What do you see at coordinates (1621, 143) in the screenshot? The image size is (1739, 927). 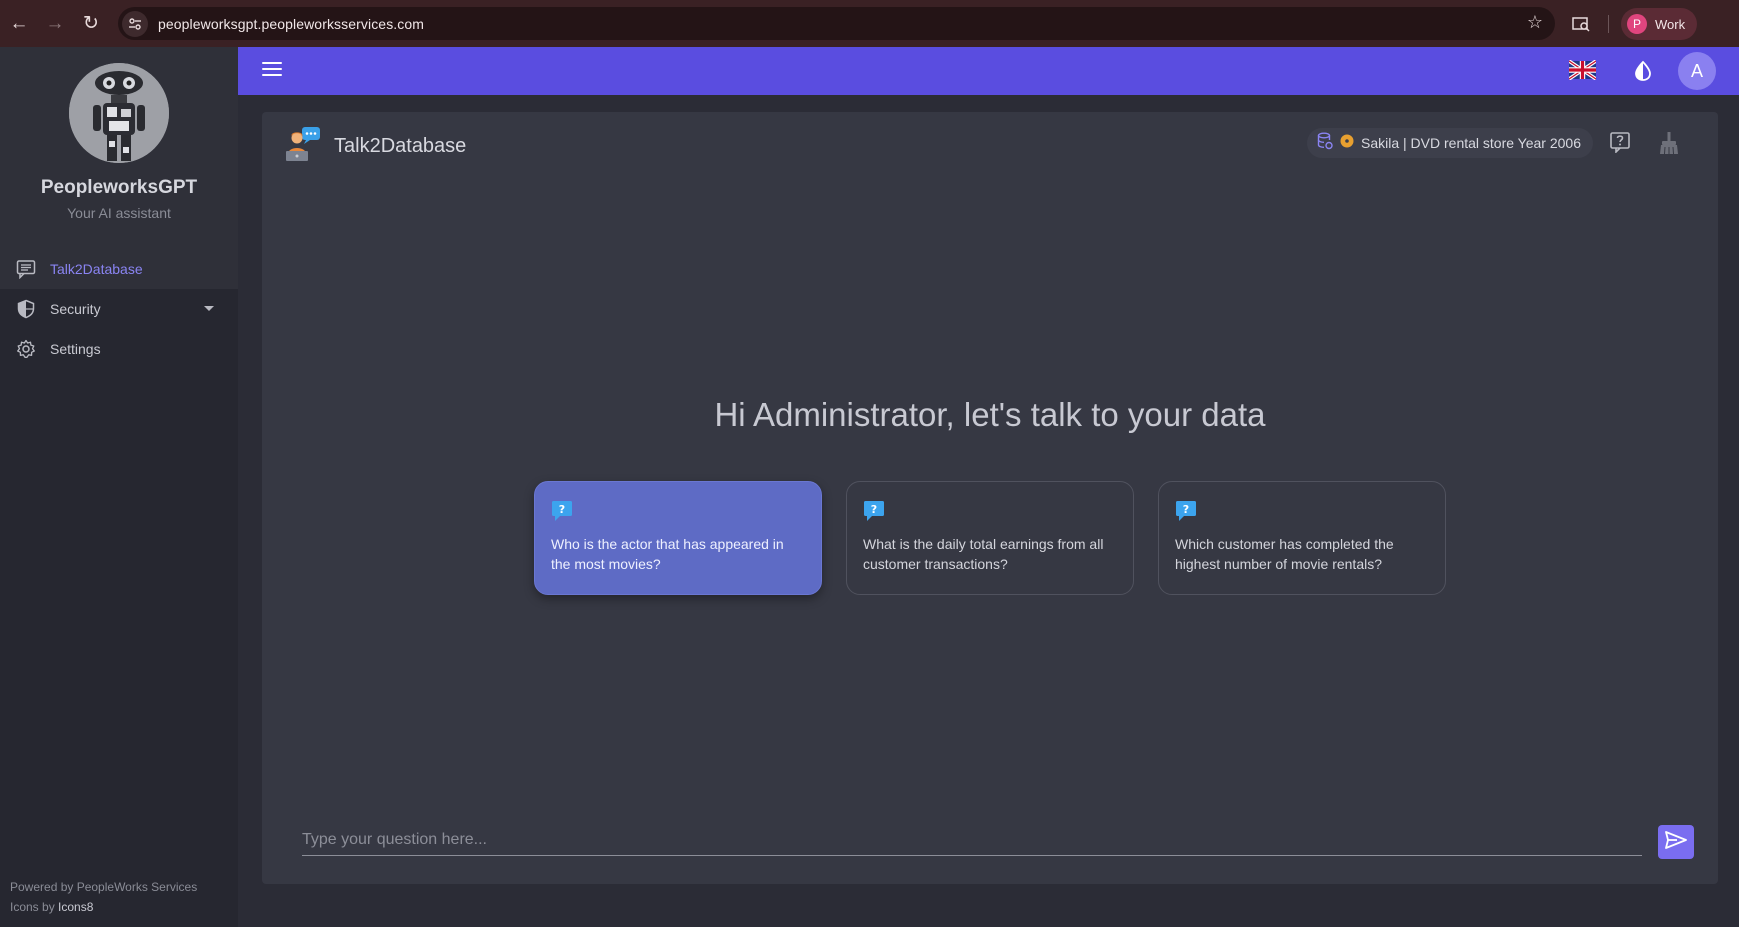 I see `help-question-icon` at bounding box center [1621, 143].